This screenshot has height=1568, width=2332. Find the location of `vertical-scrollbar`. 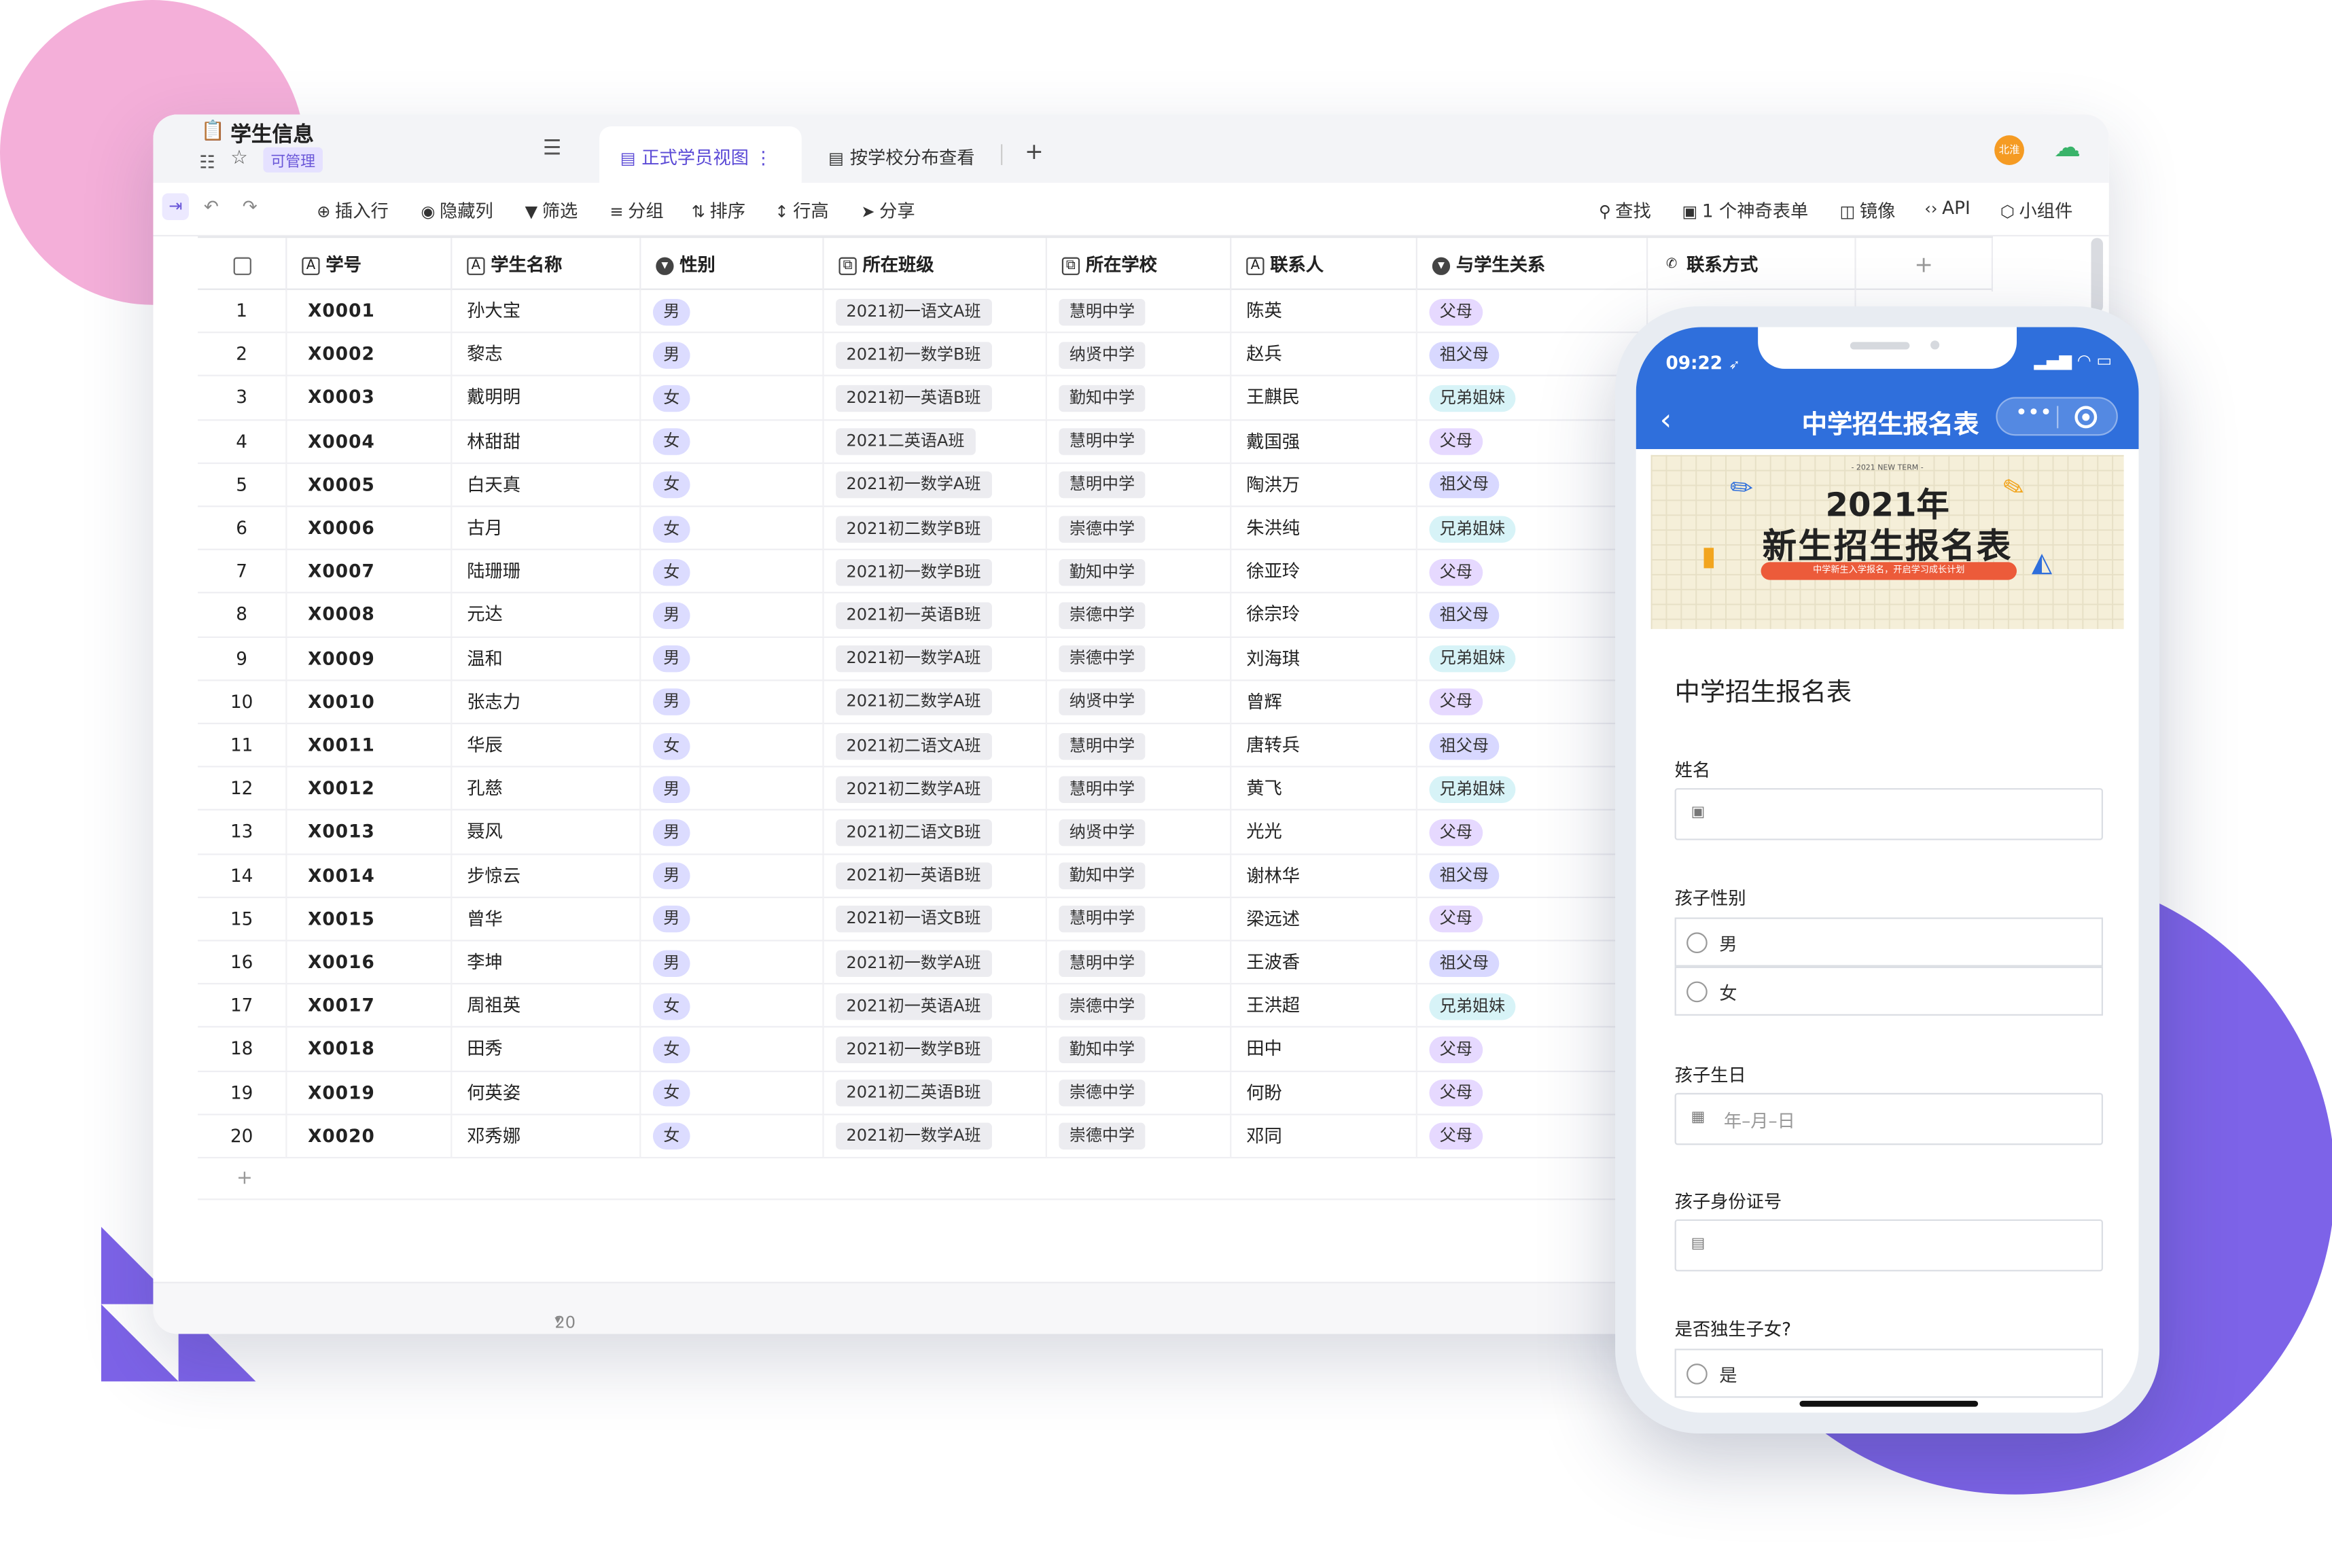

vertical-scrollbar is located at coordinates (2097, 275).